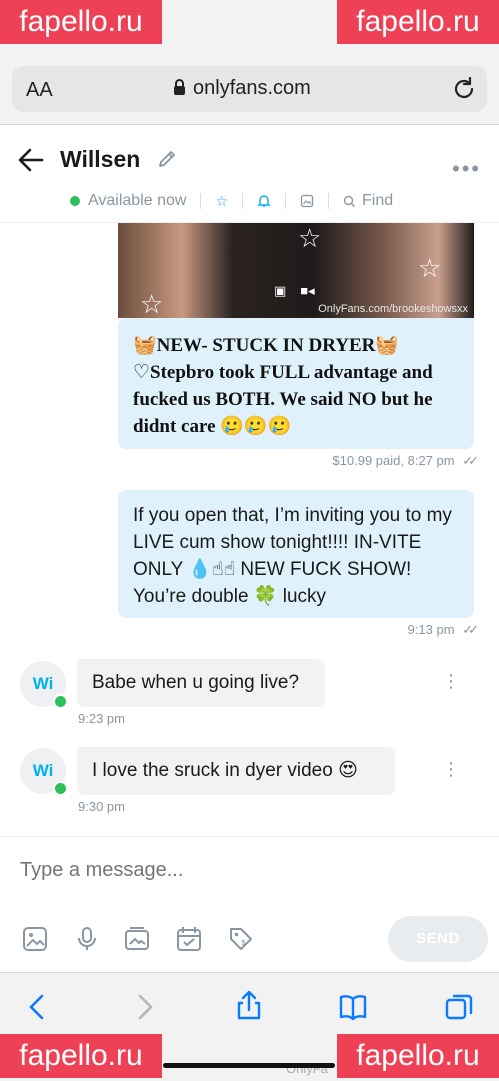 This screenshot has width=499, height=1081. Describe the element at coordinates (231, 201) in the screenshot. I see `chat-status-row: Available now ☆ Find` at that location.